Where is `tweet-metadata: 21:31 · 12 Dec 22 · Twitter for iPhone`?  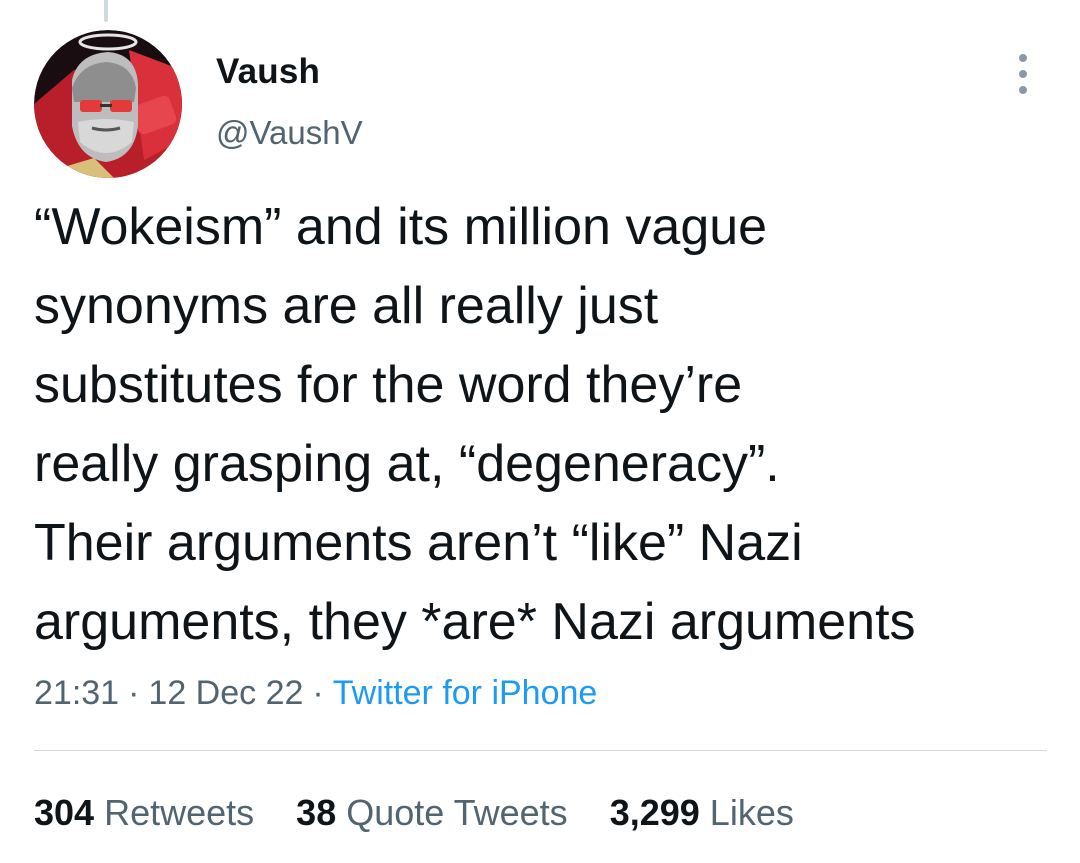 tweet-metadata: 21:31 · 12 Dec 22 · Twitter for iPhone is located at coordinates (315, 693).